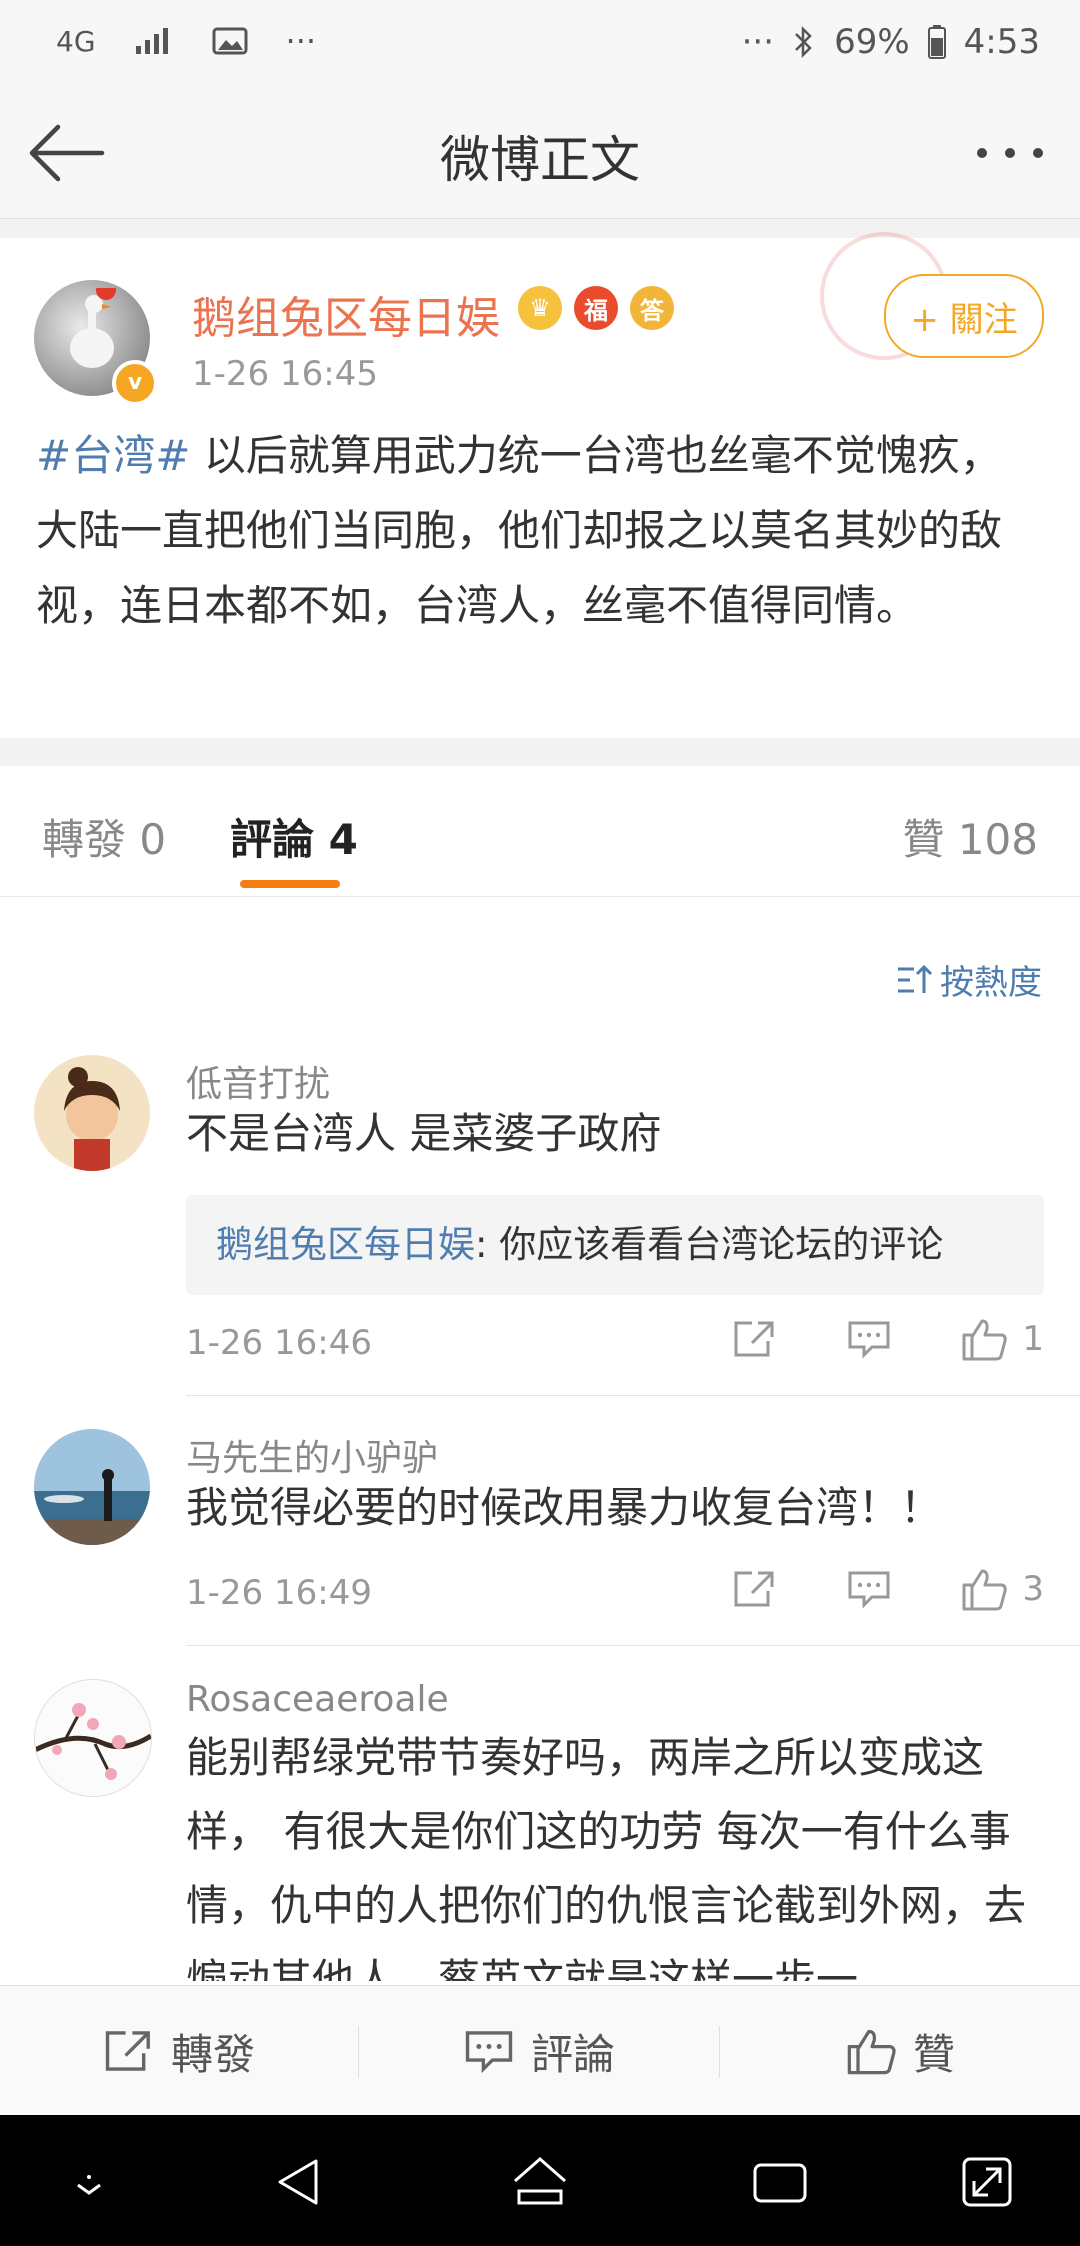 This screenshot has width=1080, height=2246. I want to click on active-tab-indicator, so click(290, 884).